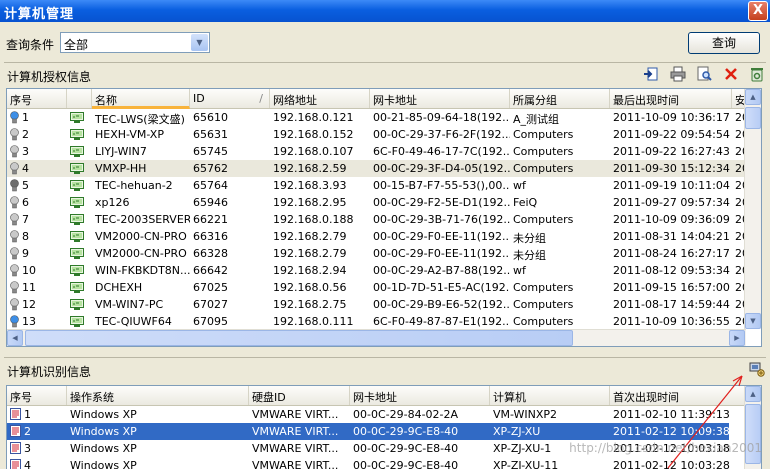 The image size is (770, 469). What do you see at coordinates (210, 236) in the screenshot?
I see `cell-id: 66316` at bounding box center [210, 236].